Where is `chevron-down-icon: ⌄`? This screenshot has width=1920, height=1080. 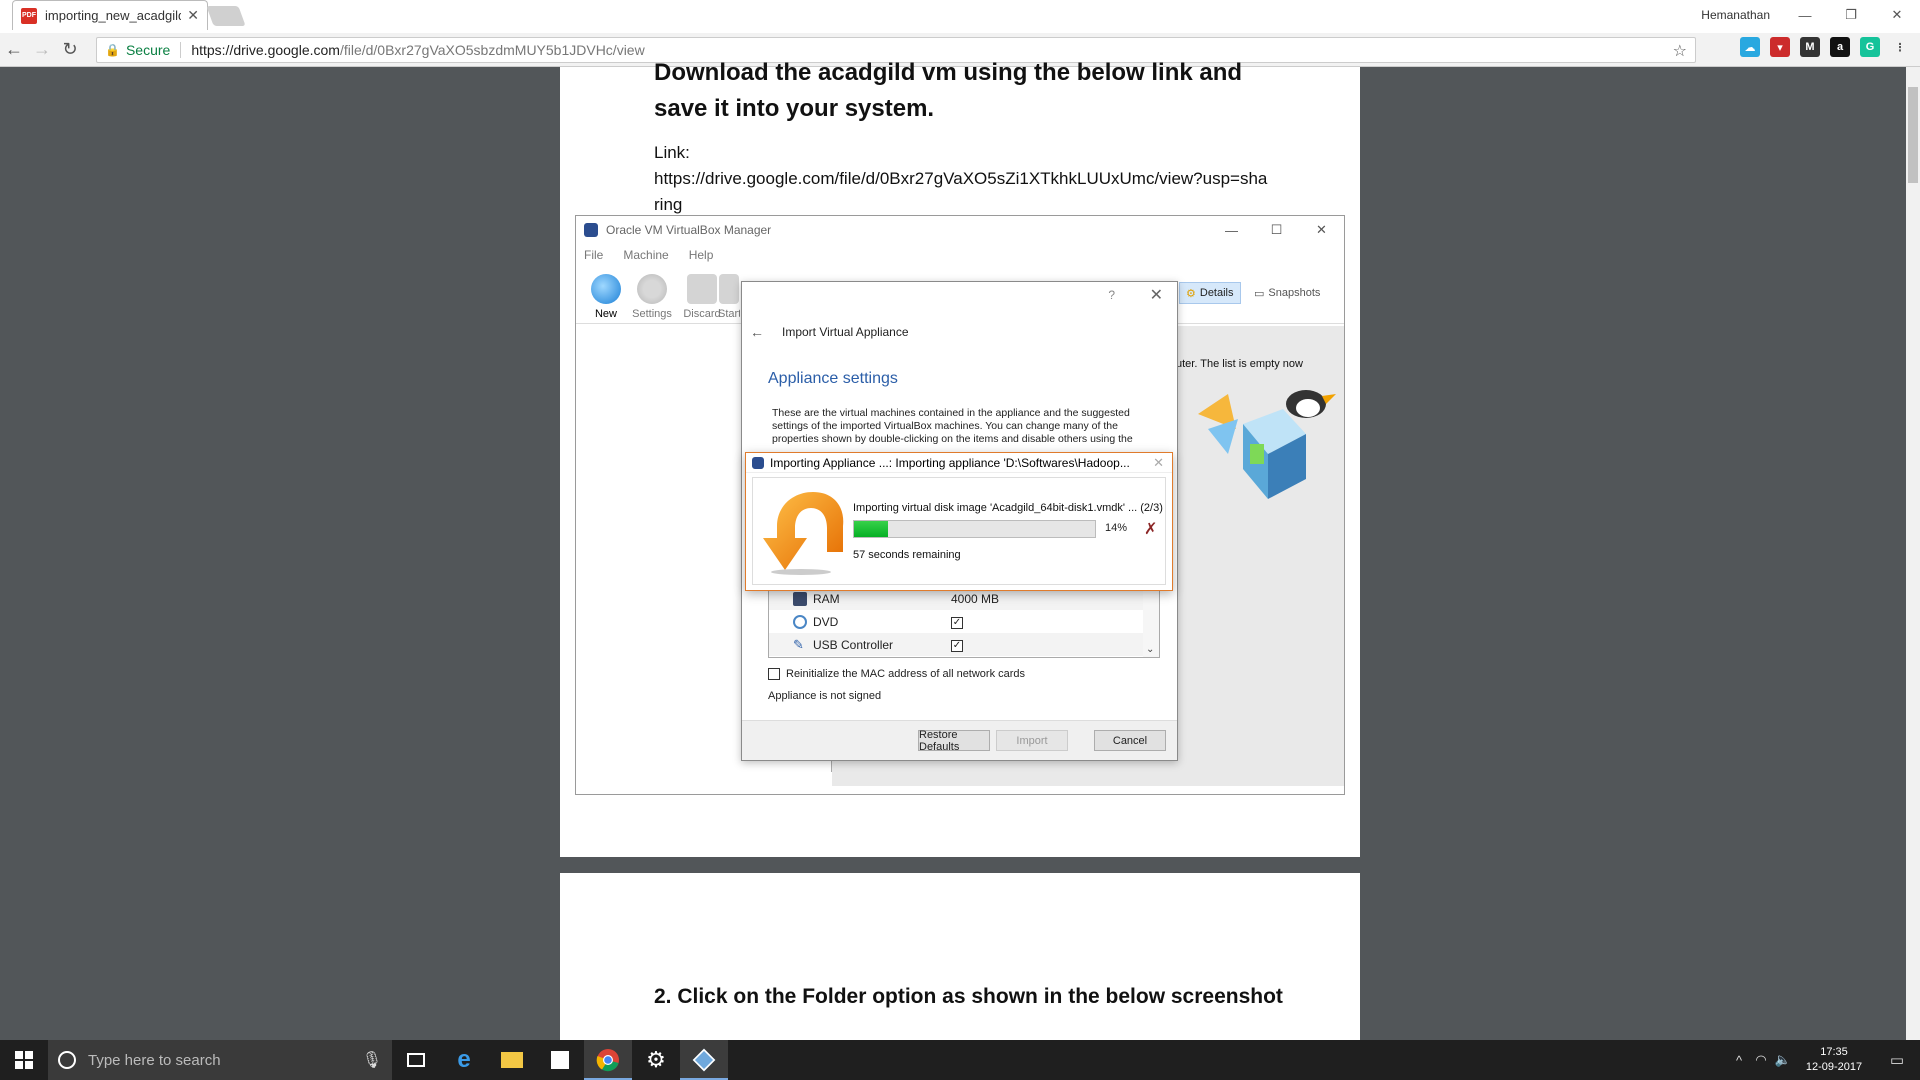 chevron-down-icon: ⌄ is located at coordinates (1150, 649).